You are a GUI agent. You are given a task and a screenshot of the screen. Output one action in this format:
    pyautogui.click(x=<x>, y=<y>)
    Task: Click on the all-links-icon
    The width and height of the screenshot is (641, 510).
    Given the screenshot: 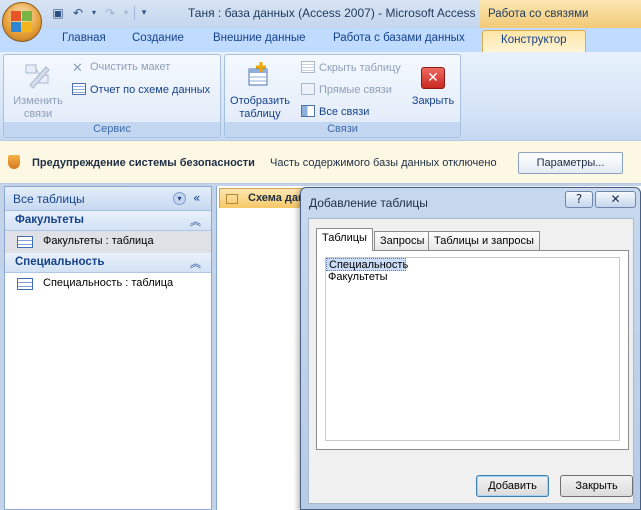 What is the action you would take?
    pyautogui.click(x=308, y=111)
    